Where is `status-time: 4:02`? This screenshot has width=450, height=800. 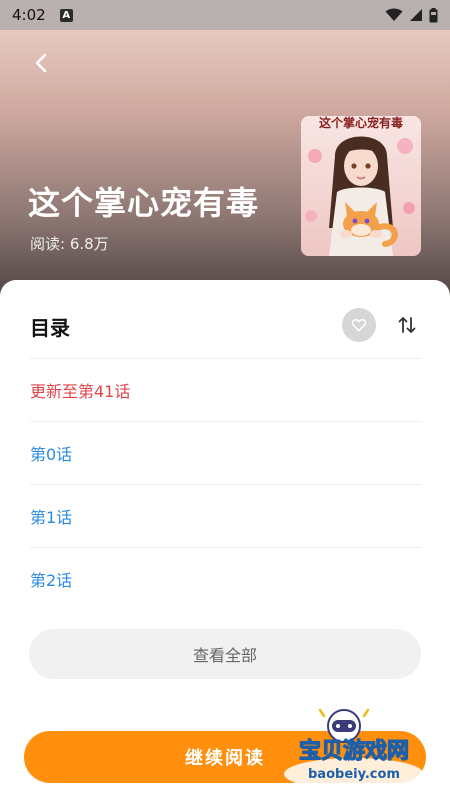 status-time: 4:02 is located at coordinates (29, 15).